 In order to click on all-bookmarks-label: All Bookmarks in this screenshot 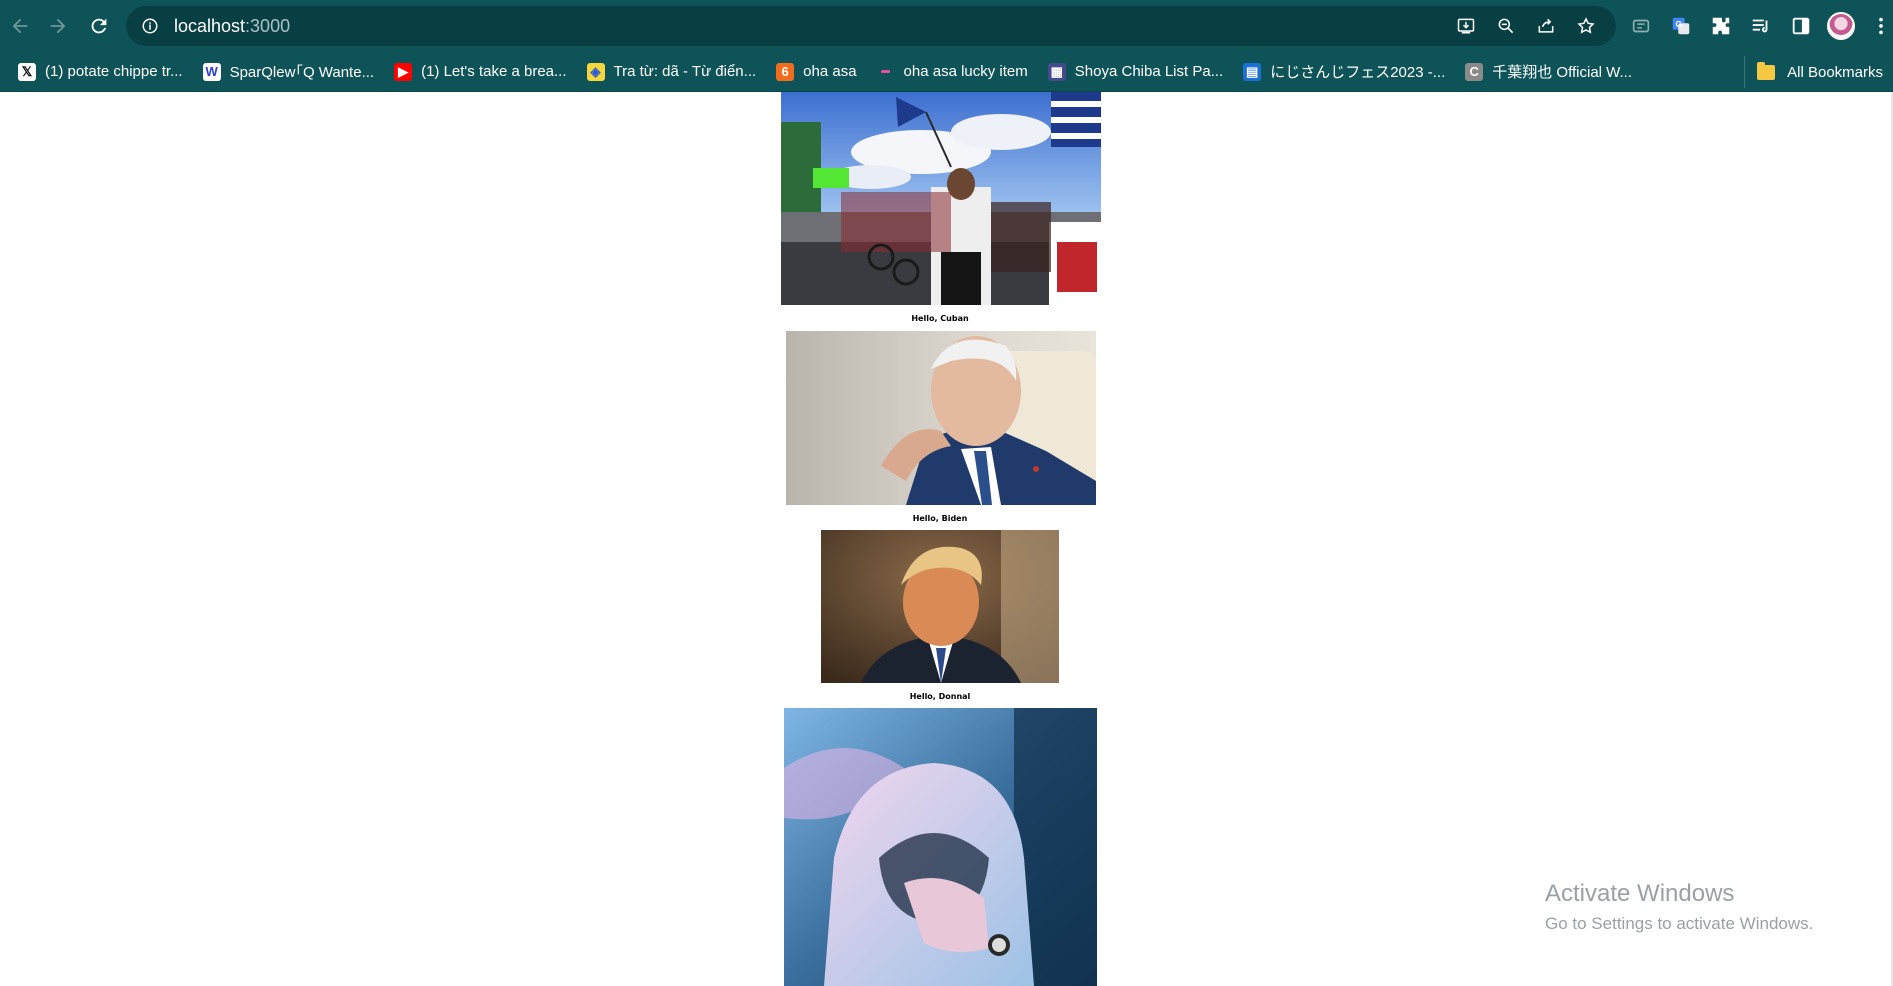, I will do `click(1835, 72)`.